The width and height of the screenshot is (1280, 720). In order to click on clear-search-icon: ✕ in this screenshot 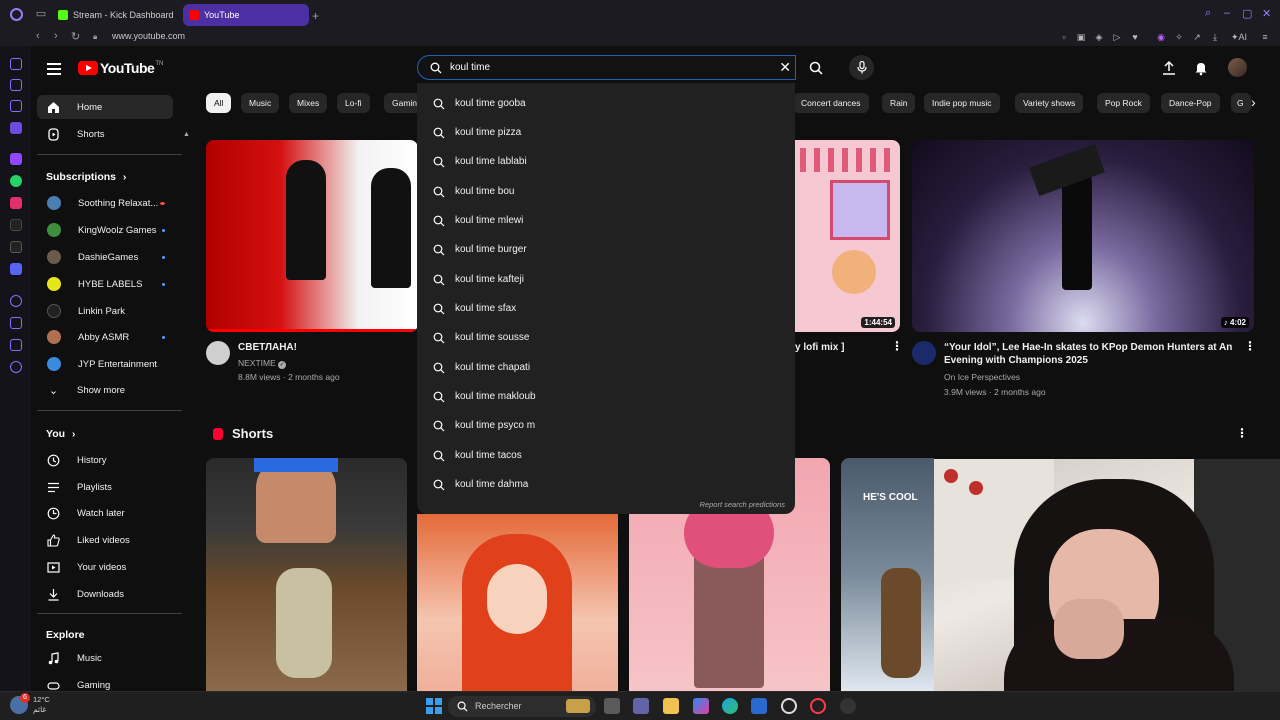, I will do `click(785, 67)`.